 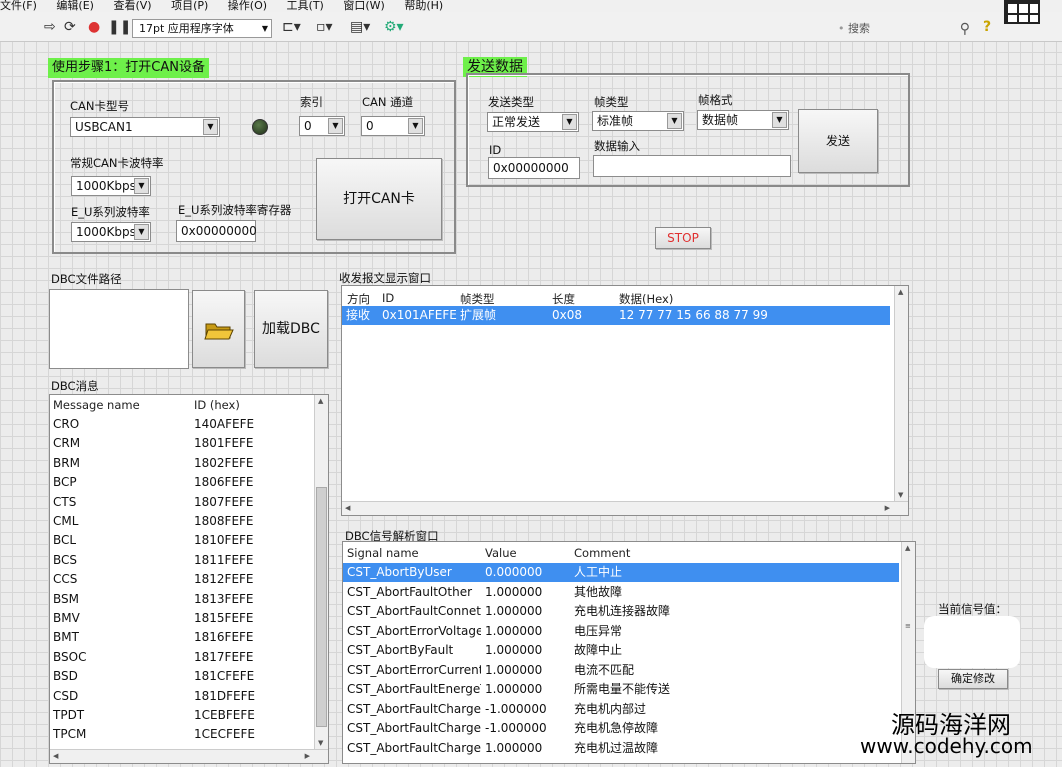 I want to click on confirm-modify-button: 确定修改, so click(x=973, y=679).